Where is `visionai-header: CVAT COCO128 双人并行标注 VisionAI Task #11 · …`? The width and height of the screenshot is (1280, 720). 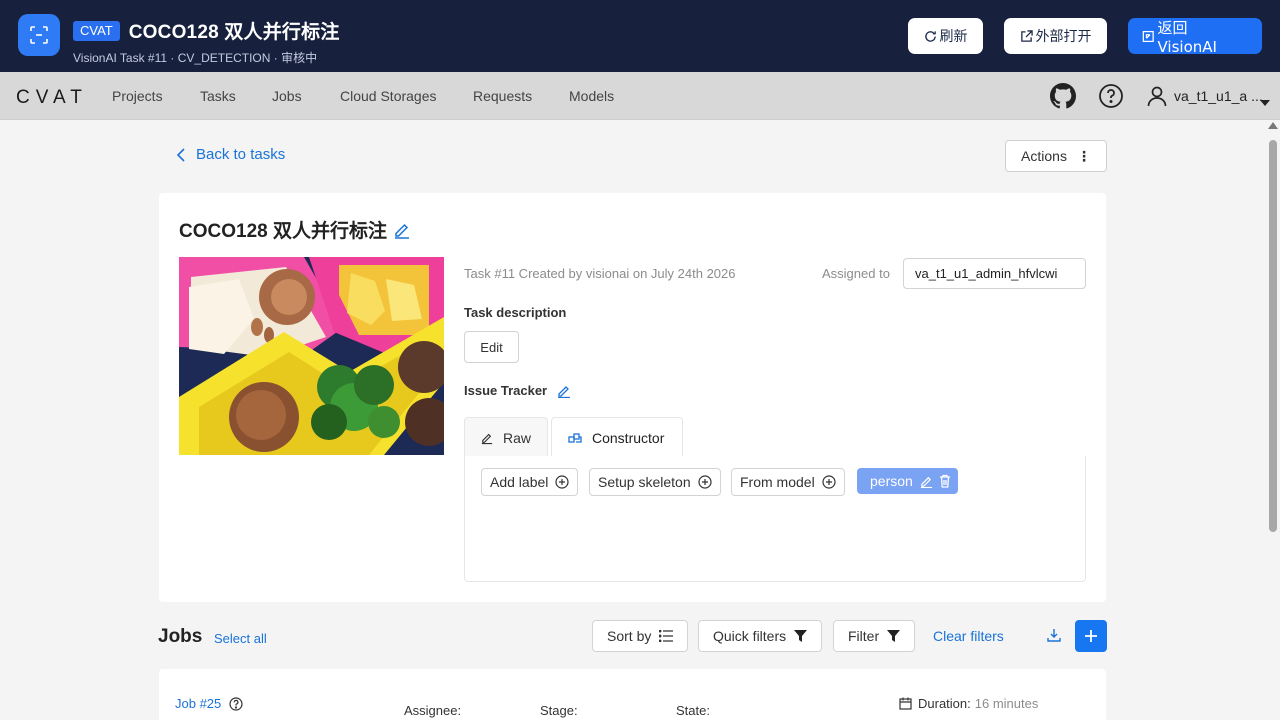
visionai-header: CVAT COCO128 双人并行标注 VisionAI Task #11 · … is located at coordinates (640, 36).